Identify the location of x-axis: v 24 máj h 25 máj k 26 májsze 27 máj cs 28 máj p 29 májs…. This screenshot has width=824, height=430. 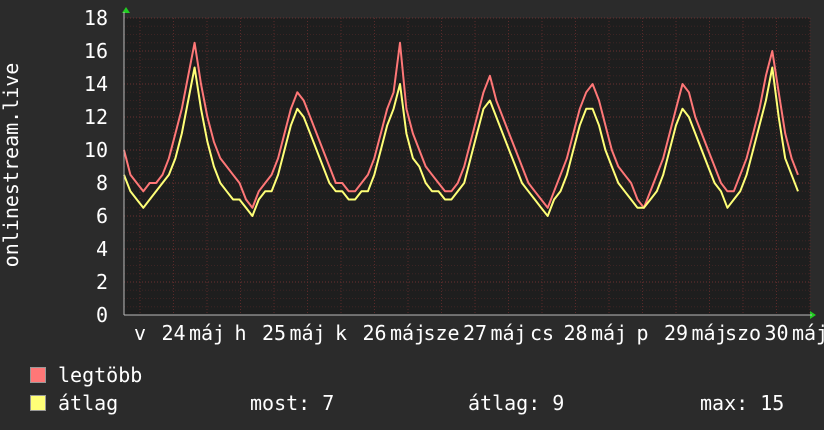
(479, 333).